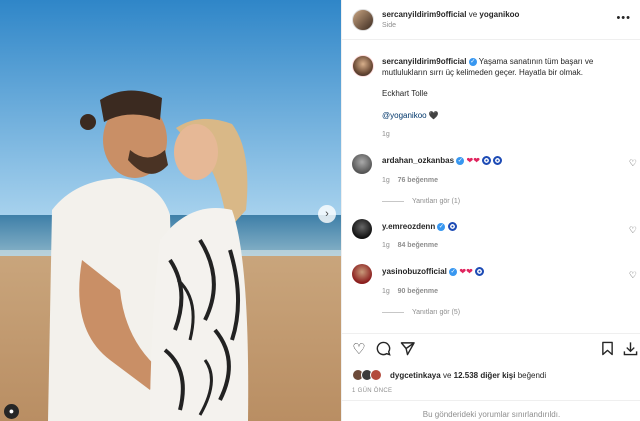 Image resolution: width=640 pixels, height=421 pixels. Describe the element at coordinates (327, 214) in the screenshot. I see `chevron-right-icon: ›` at that location.